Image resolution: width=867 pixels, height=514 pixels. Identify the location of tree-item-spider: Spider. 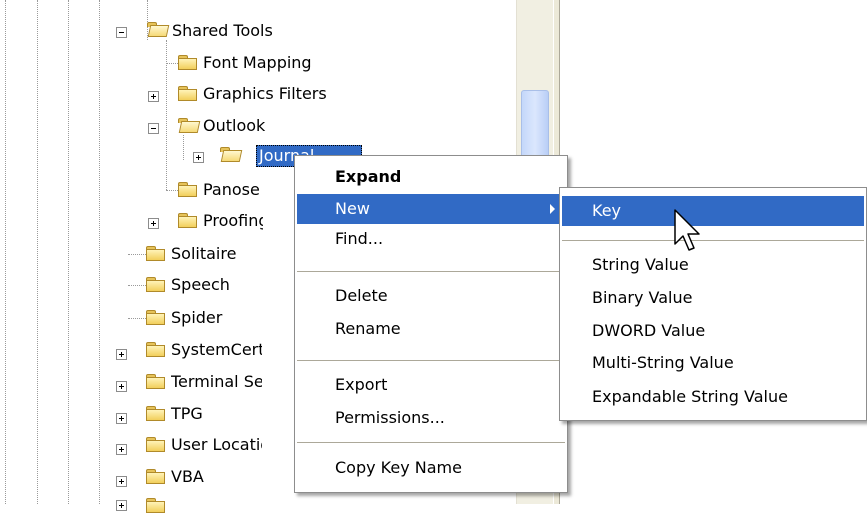
(196, 318).